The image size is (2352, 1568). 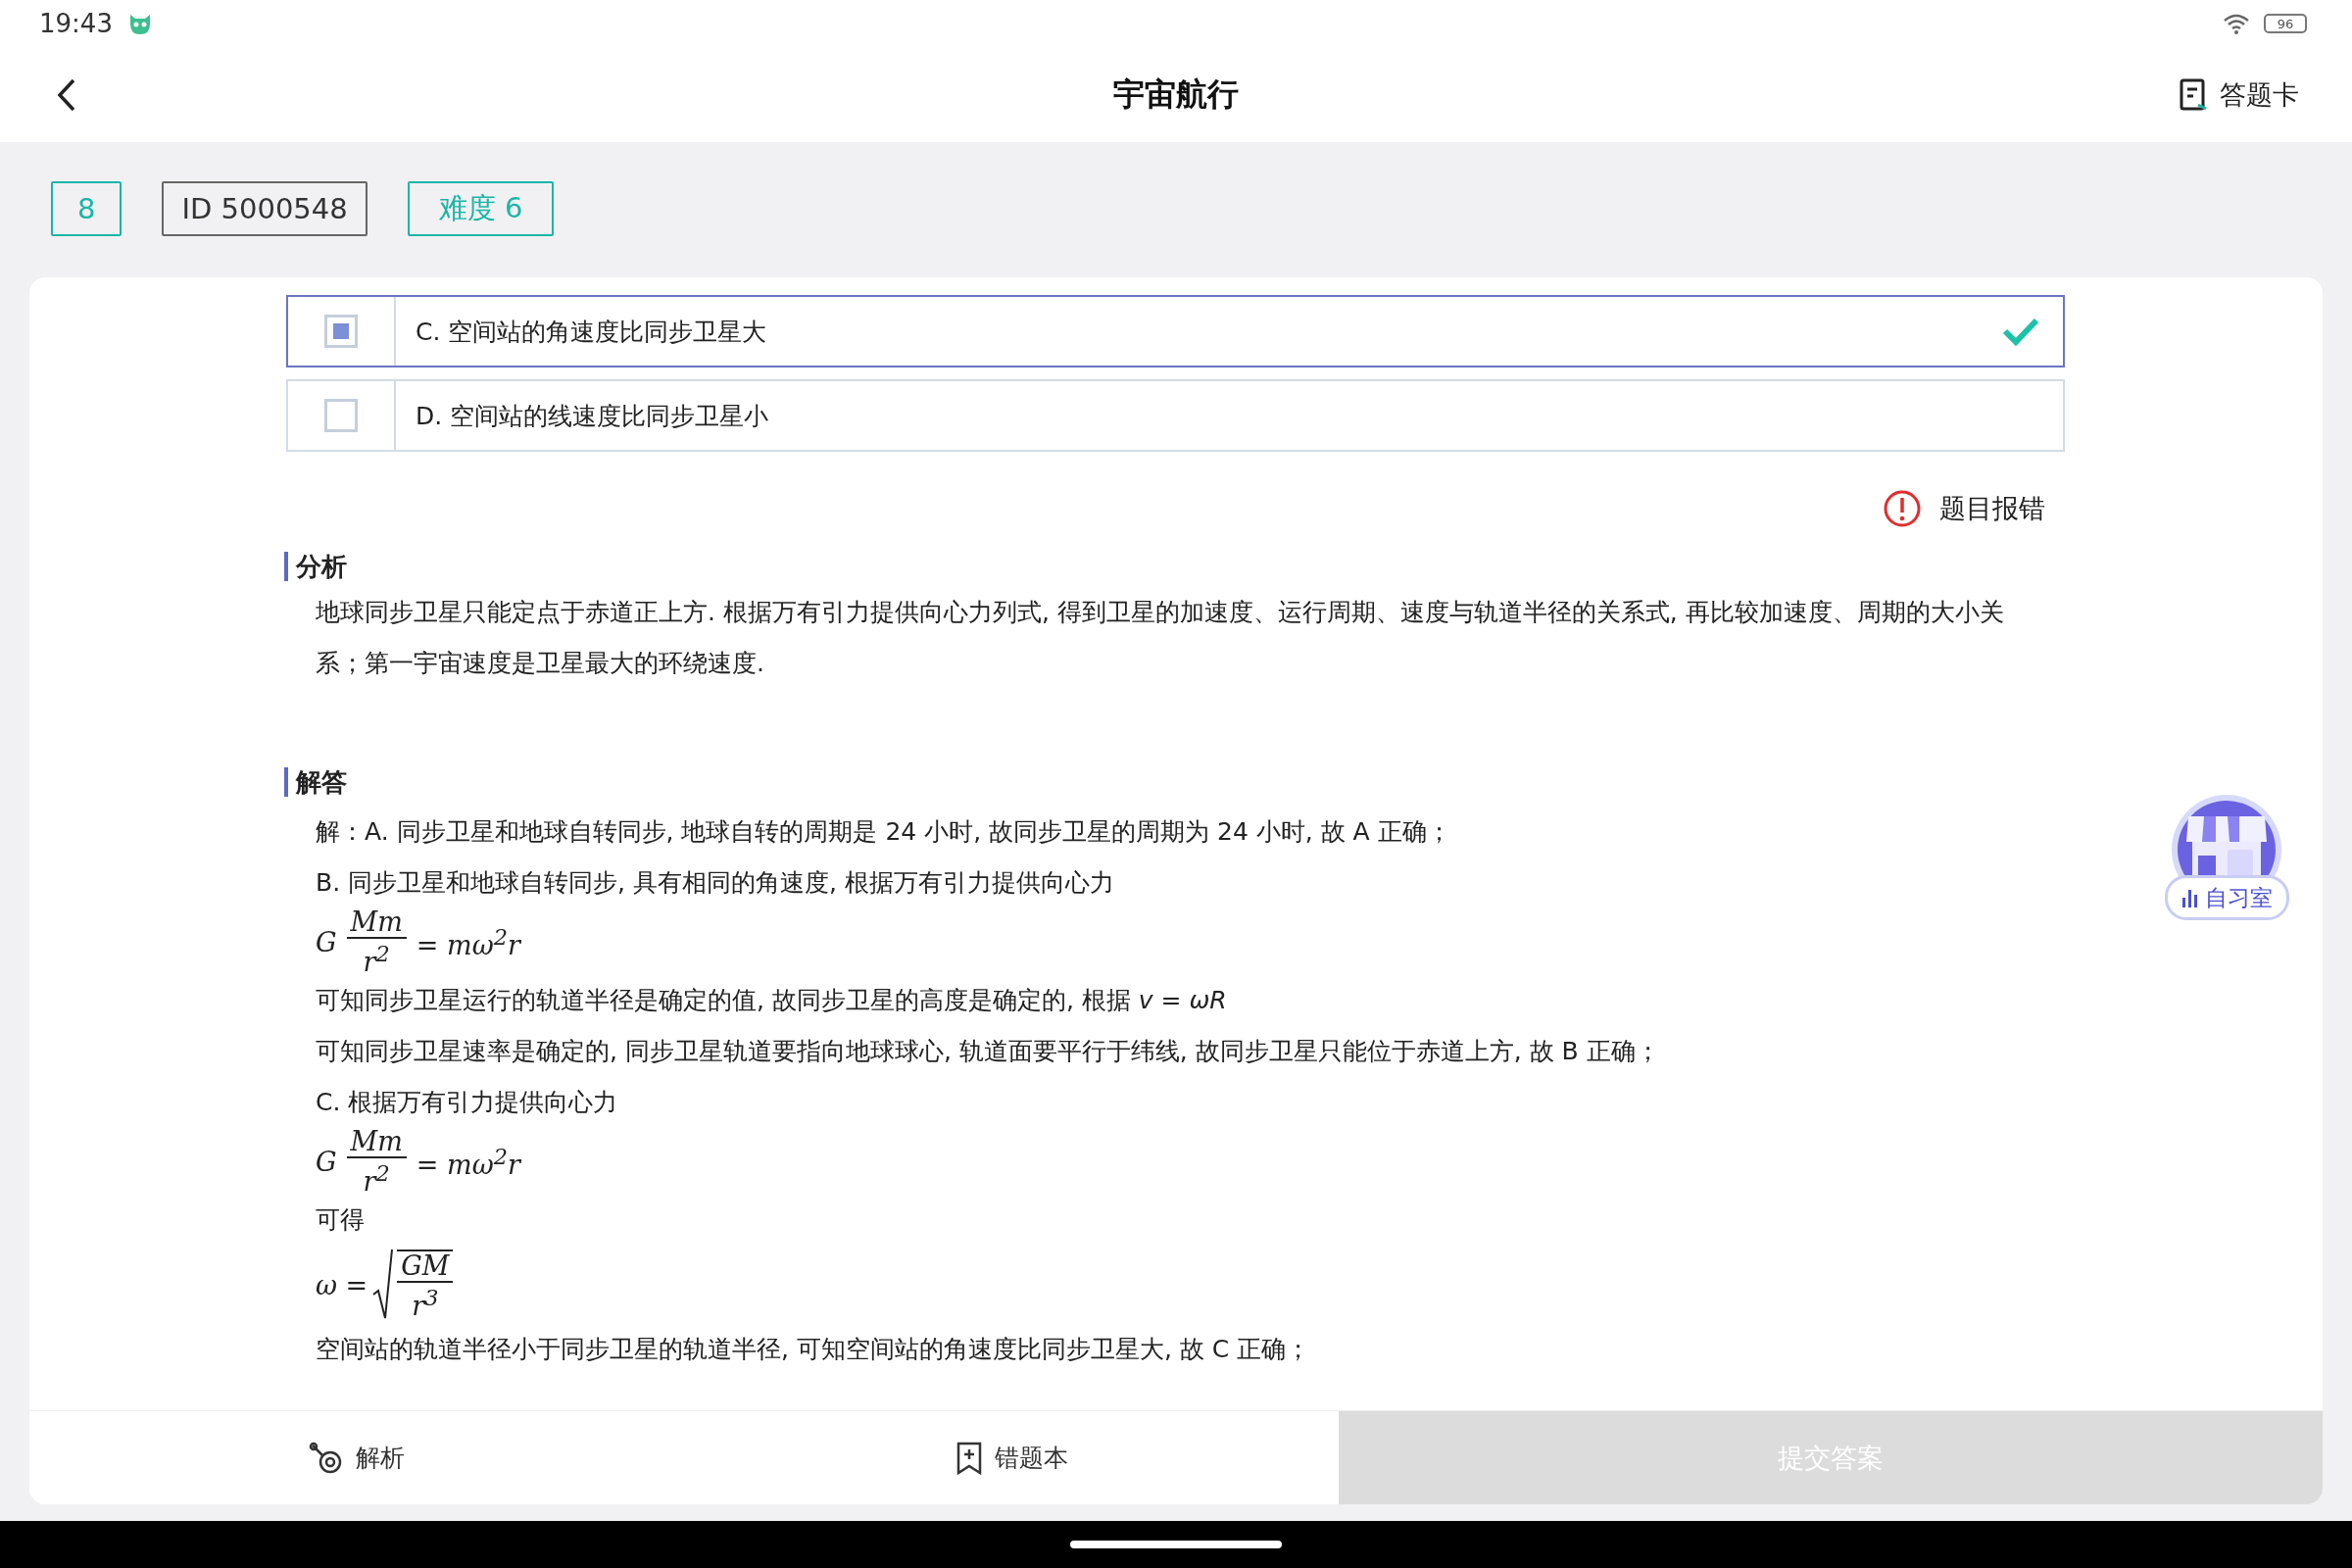 I want to click on wifi-icon, so click(x=2236, y=23).